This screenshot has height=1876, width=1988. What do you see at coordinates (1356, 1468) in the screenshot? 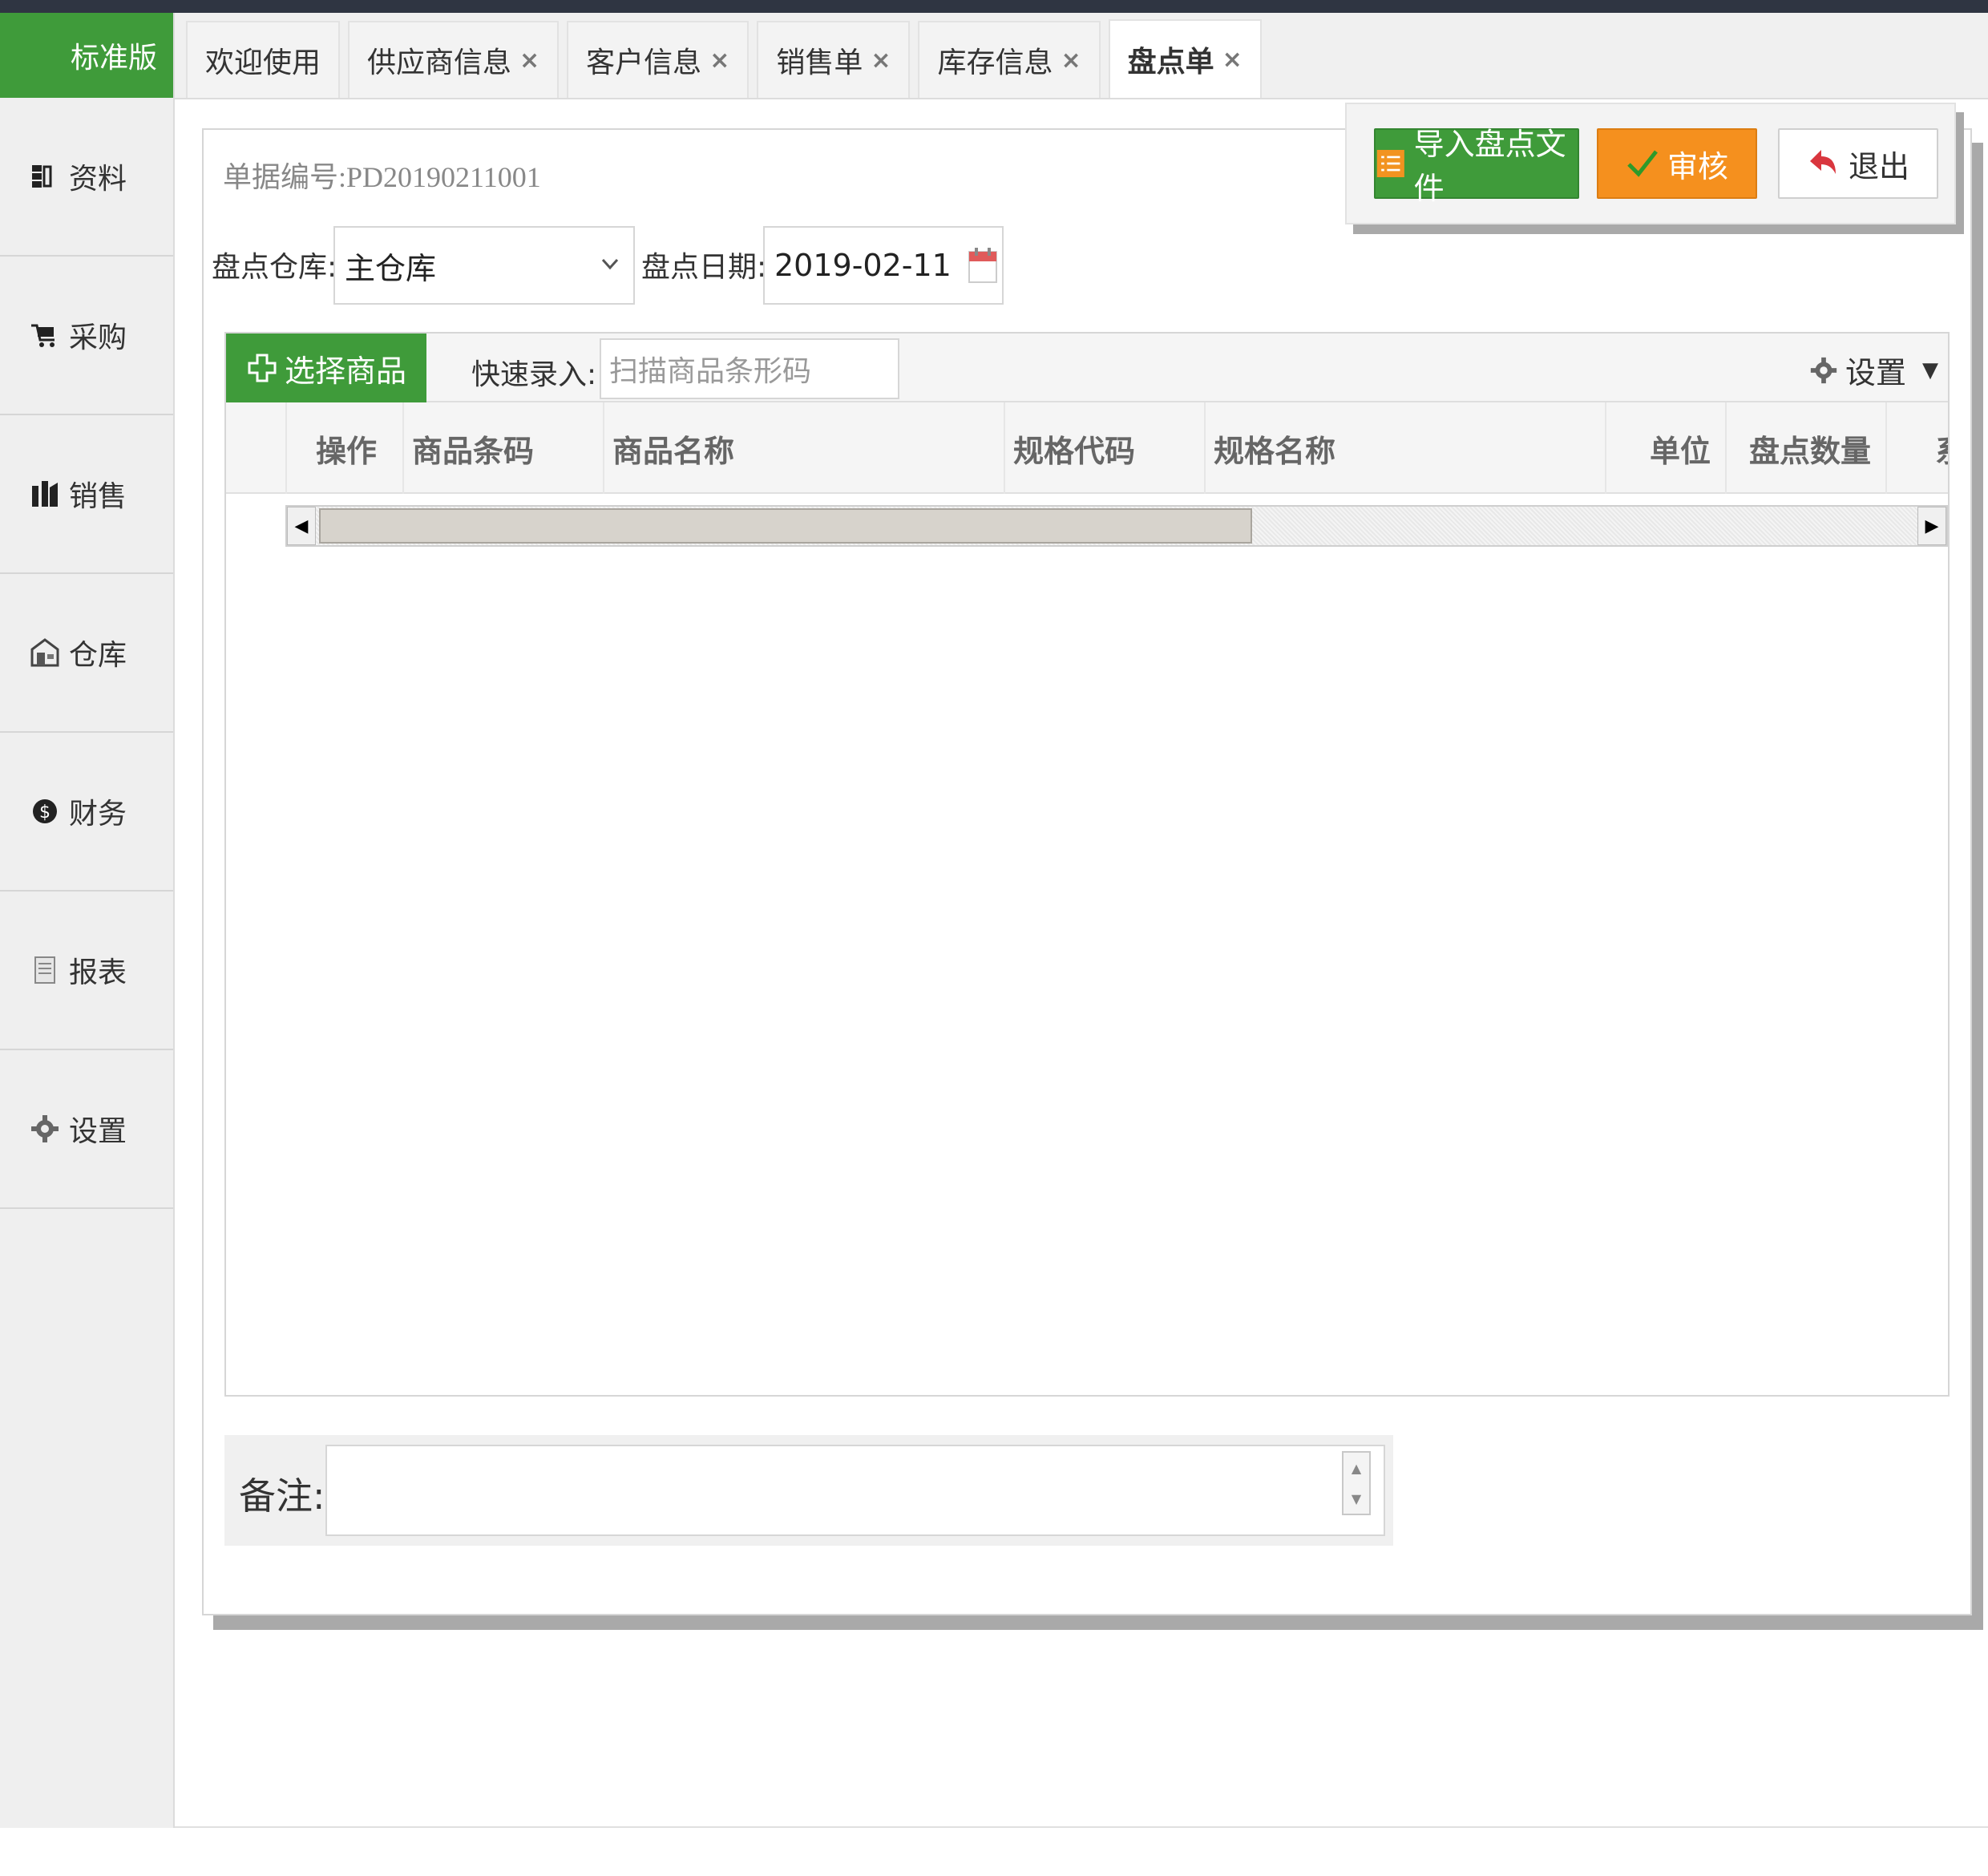
I see `scroll-up-icon: ▲` at bounding box center [1356, 1468].